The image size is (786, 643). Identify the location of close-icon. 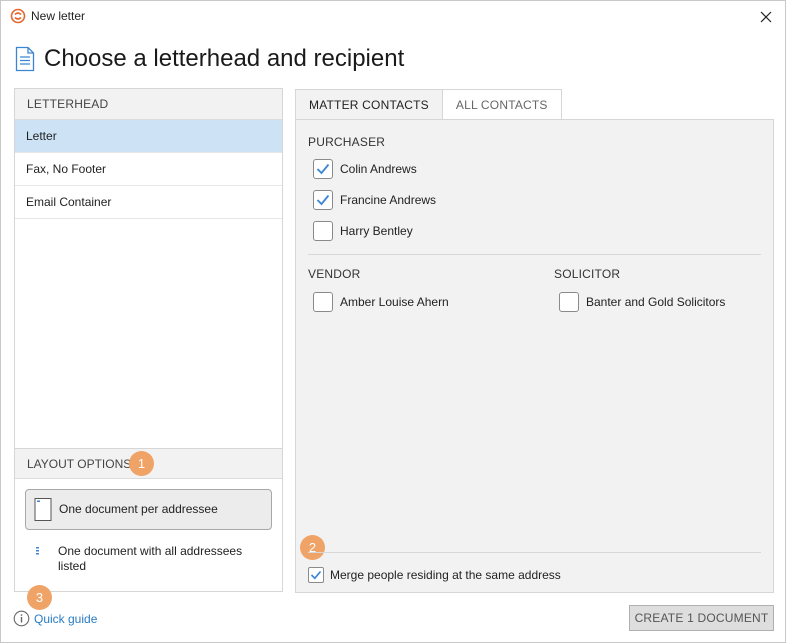
(766, 17).